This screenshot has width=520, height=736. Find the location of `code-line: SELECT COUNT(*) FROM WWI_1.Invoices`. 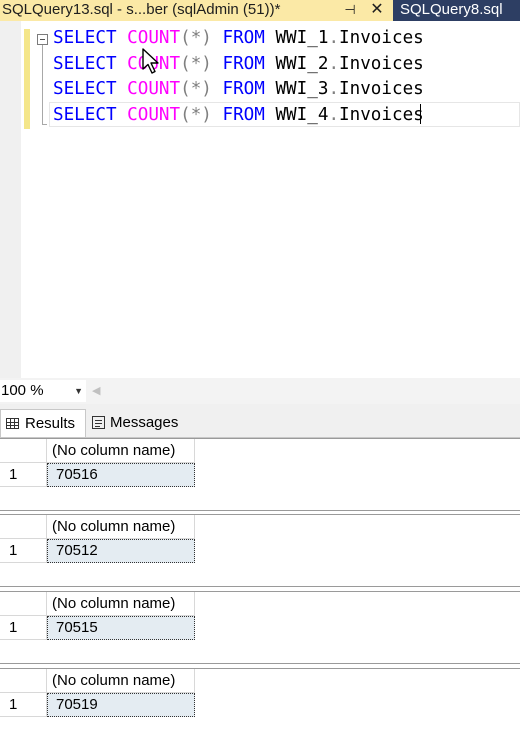

code-line: SELECT COUNT(*) FROM WWI_1.Invoices is located at coordinates (238, 38).